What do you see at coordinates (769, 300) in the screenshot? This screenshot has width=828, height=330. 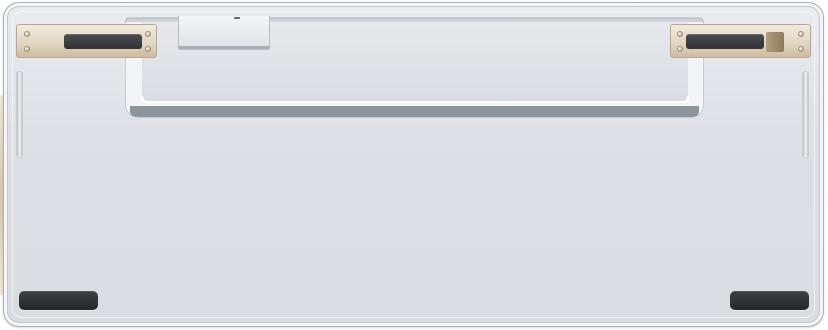 I see `right-rubber-foot` at bounding box center [769, 300].